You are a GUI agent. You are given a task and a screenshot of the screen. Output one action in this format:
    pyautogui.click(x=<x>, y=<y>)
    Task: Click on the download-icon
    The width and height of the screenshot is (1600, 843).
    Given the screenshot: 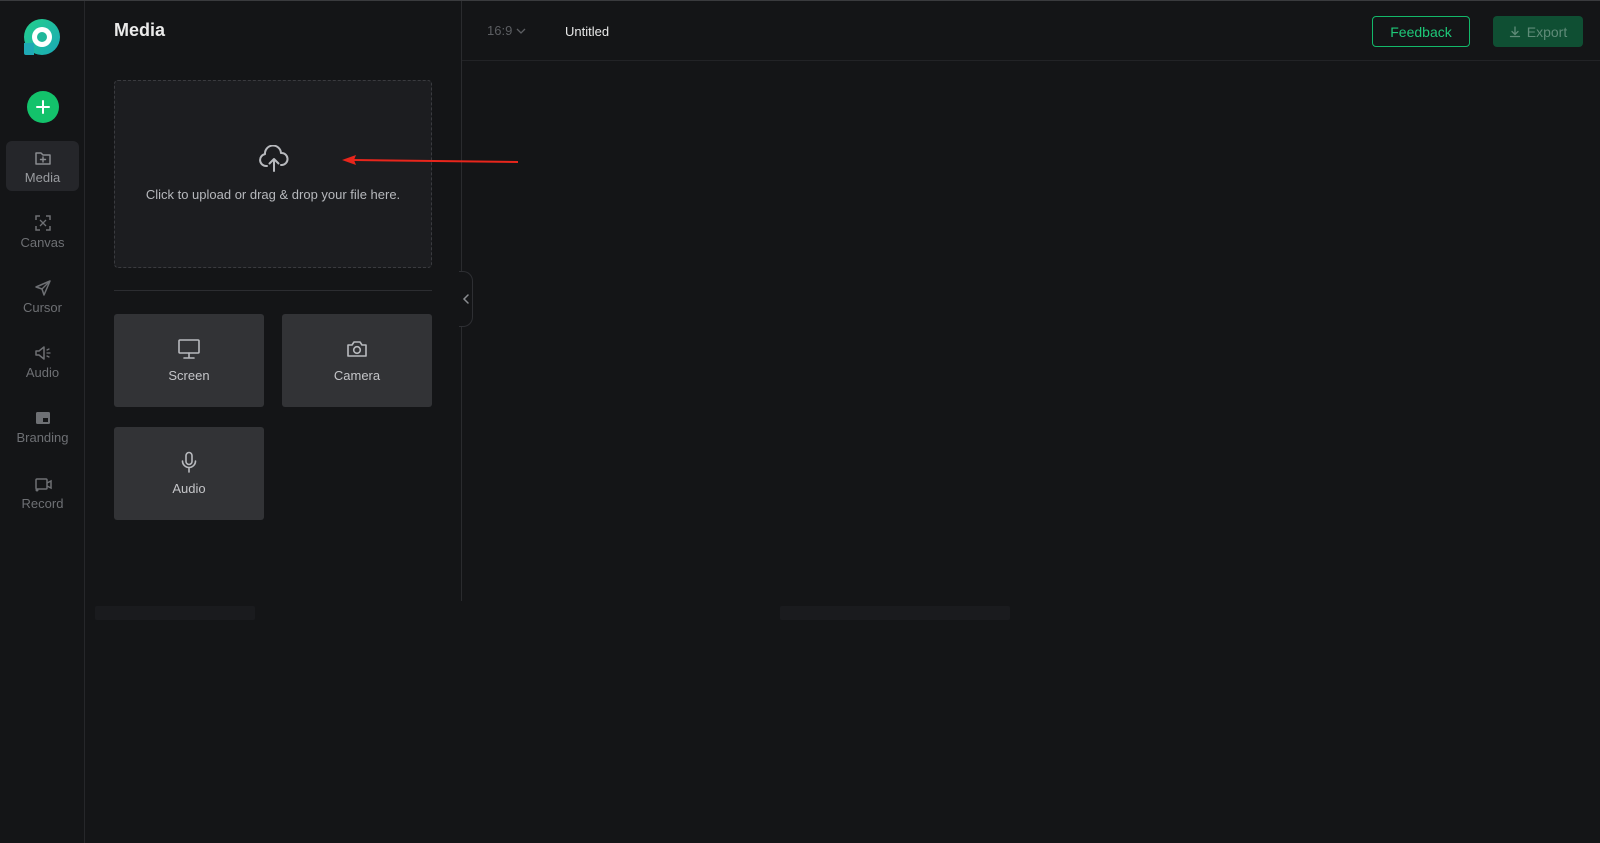 What is the action you would take?
    pyautogui.click(x=1514, y=31)
    